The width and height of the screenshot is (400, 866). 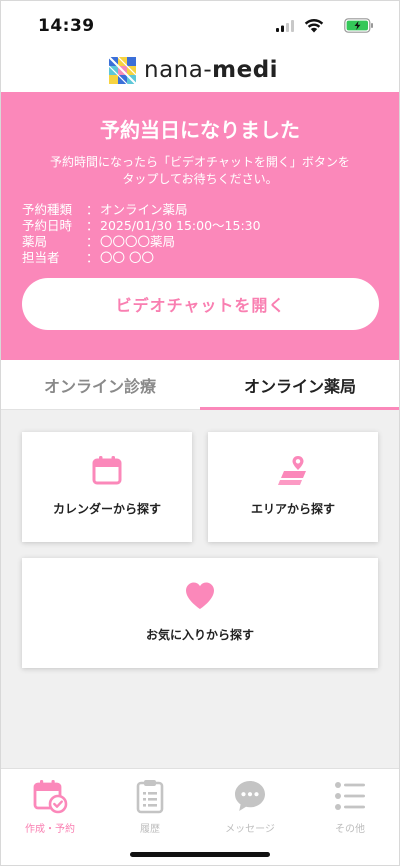 I want to click on list-icon, so click(x=350, y=796).